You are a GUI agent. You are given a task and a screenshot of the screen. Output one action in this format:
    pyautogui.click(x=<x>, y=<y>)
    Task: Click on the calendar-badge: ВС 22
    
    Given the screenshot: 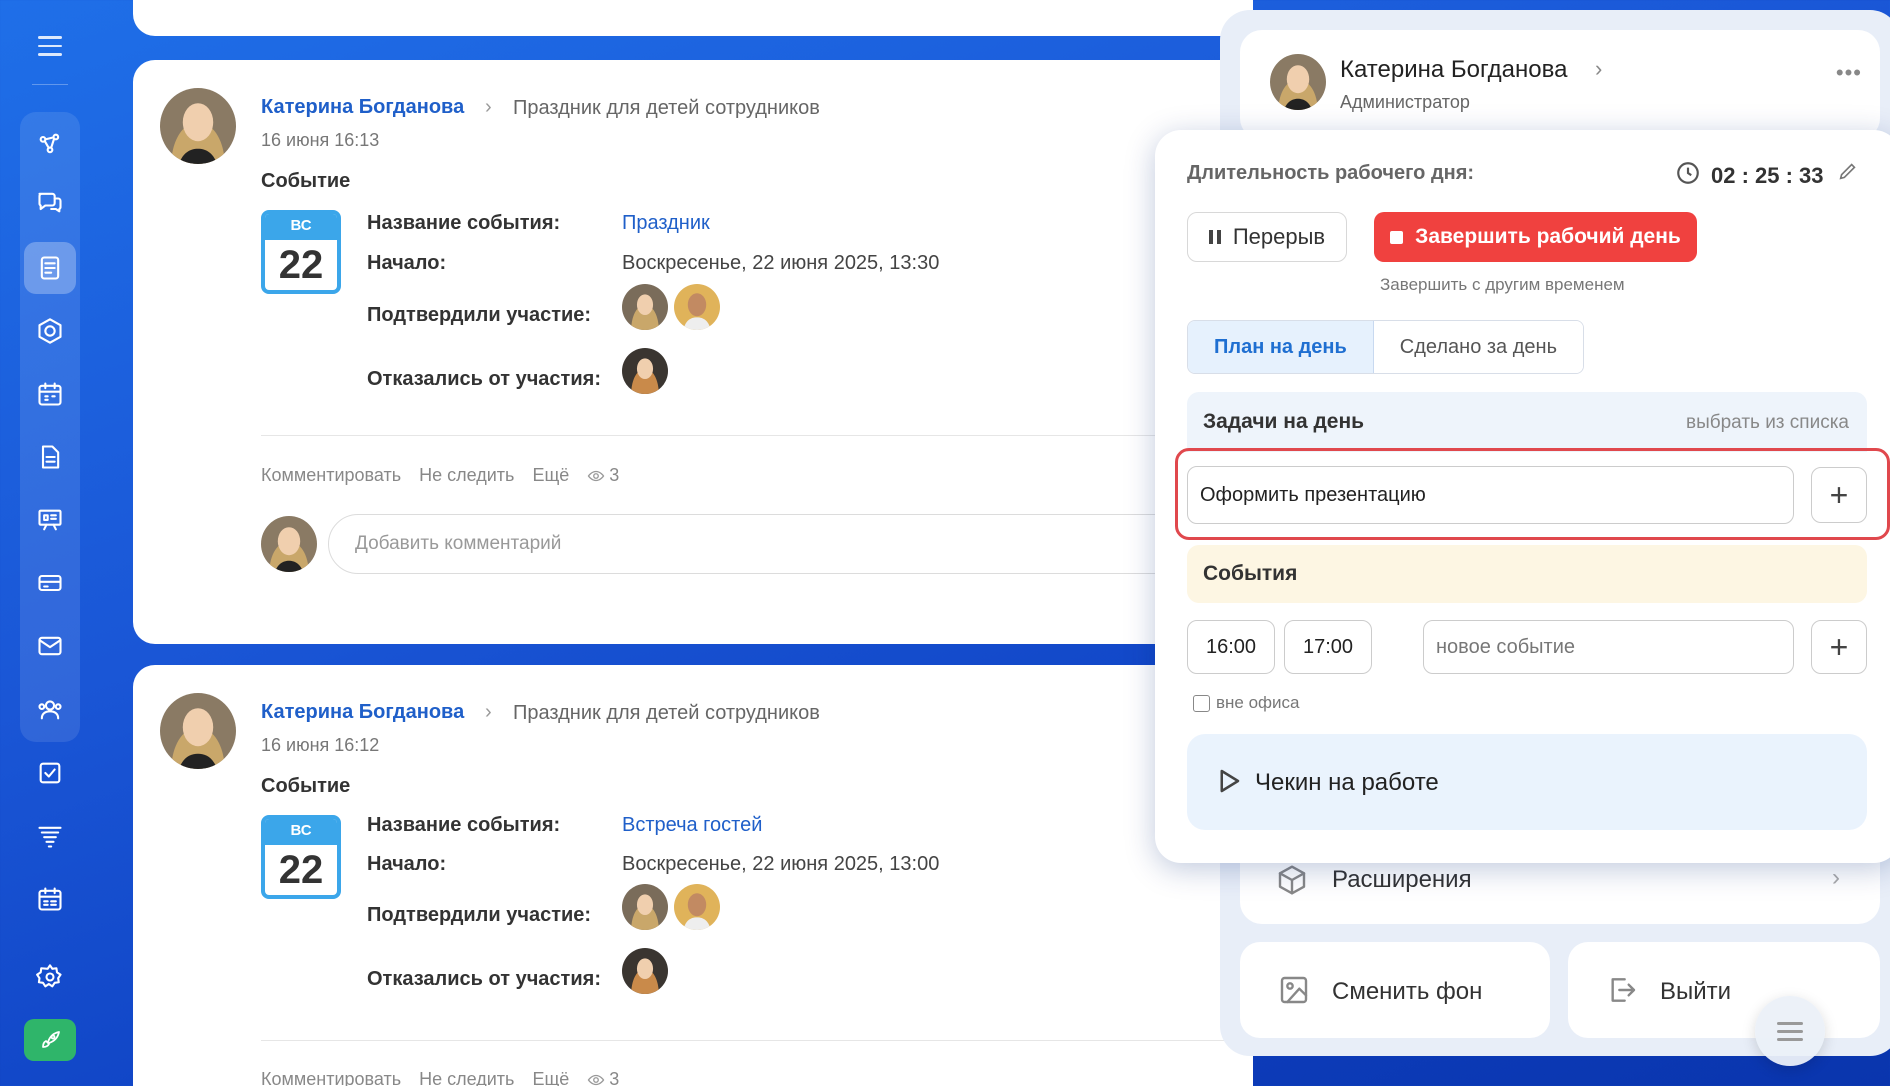 What is the action you would take?
    pyautogui.click(x=301, y=857)
    